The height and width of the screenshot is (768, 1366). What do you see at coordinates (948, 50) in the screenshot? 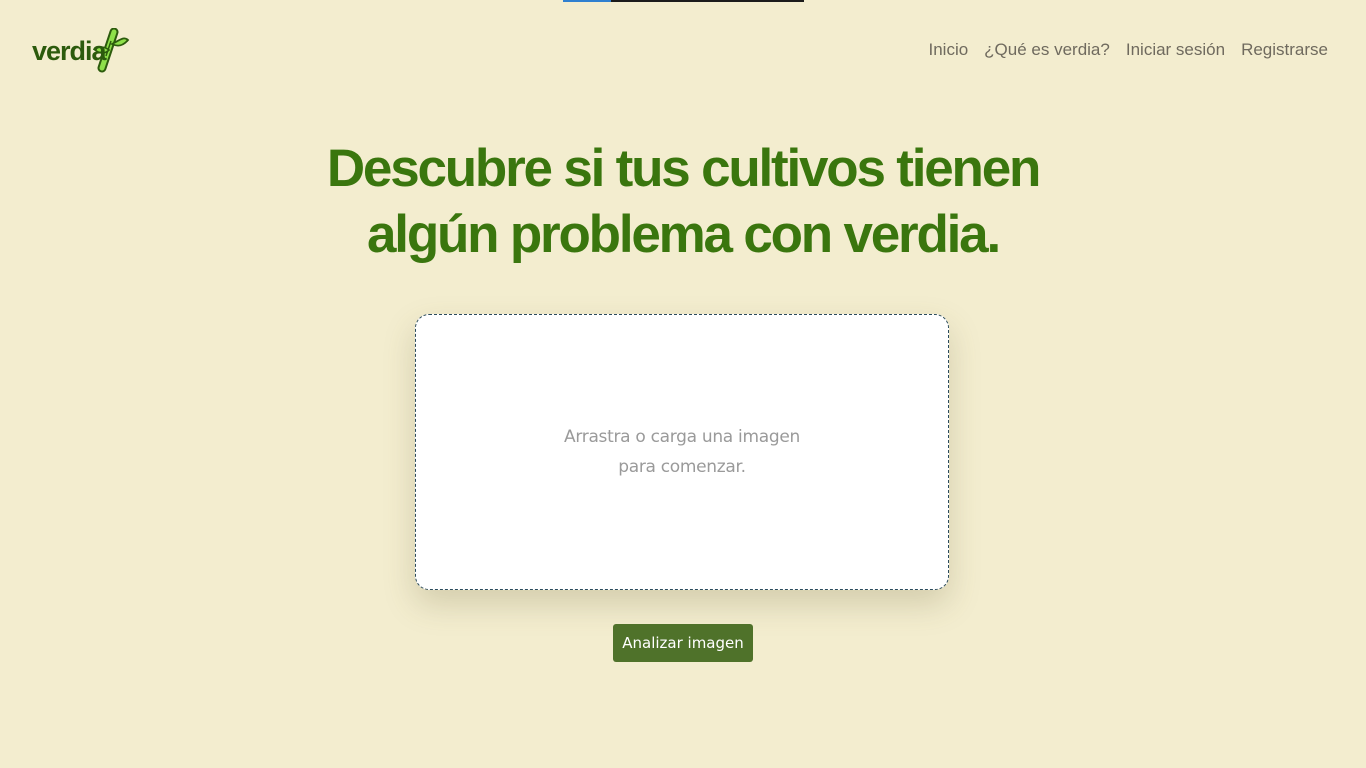
I see `nav-link-inicio: Inicio` at bounding box center [948, 50].